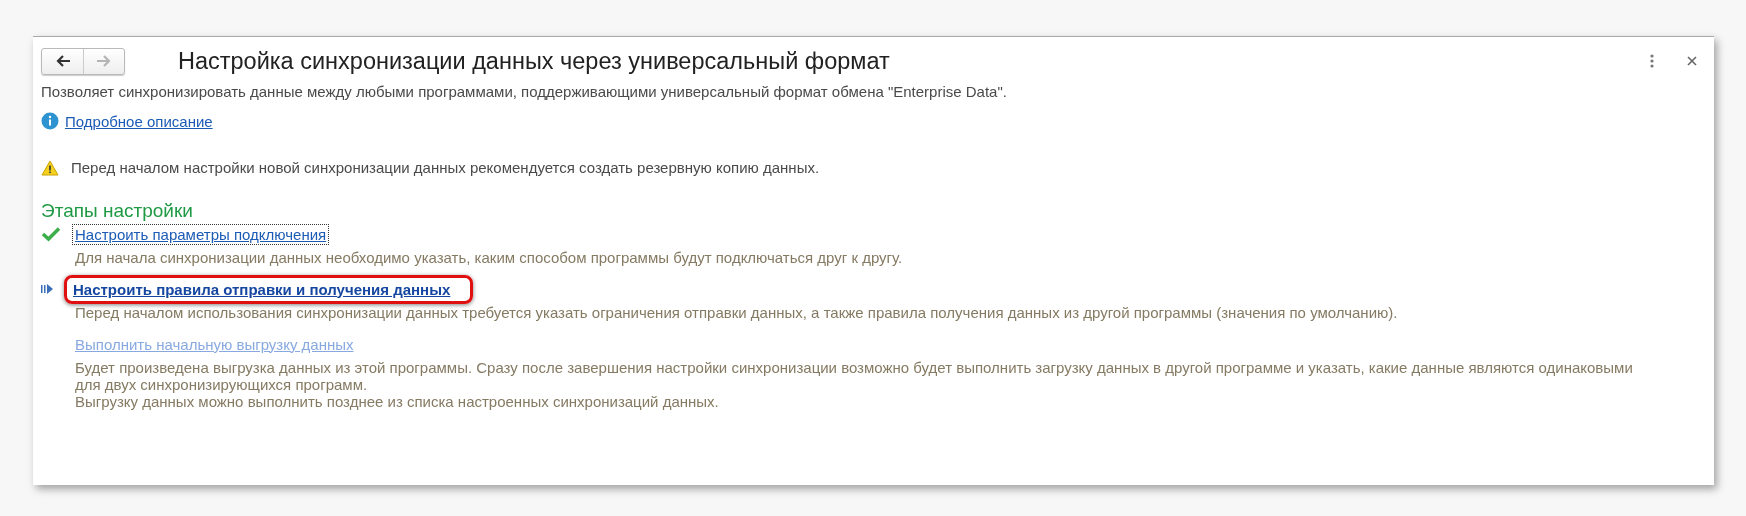 This screenshot has height=516, width=1746. What do you see at coordinates (62, 61) in the screenshot?
I see `left-arrow-icon` at bounding box center [62, 61].